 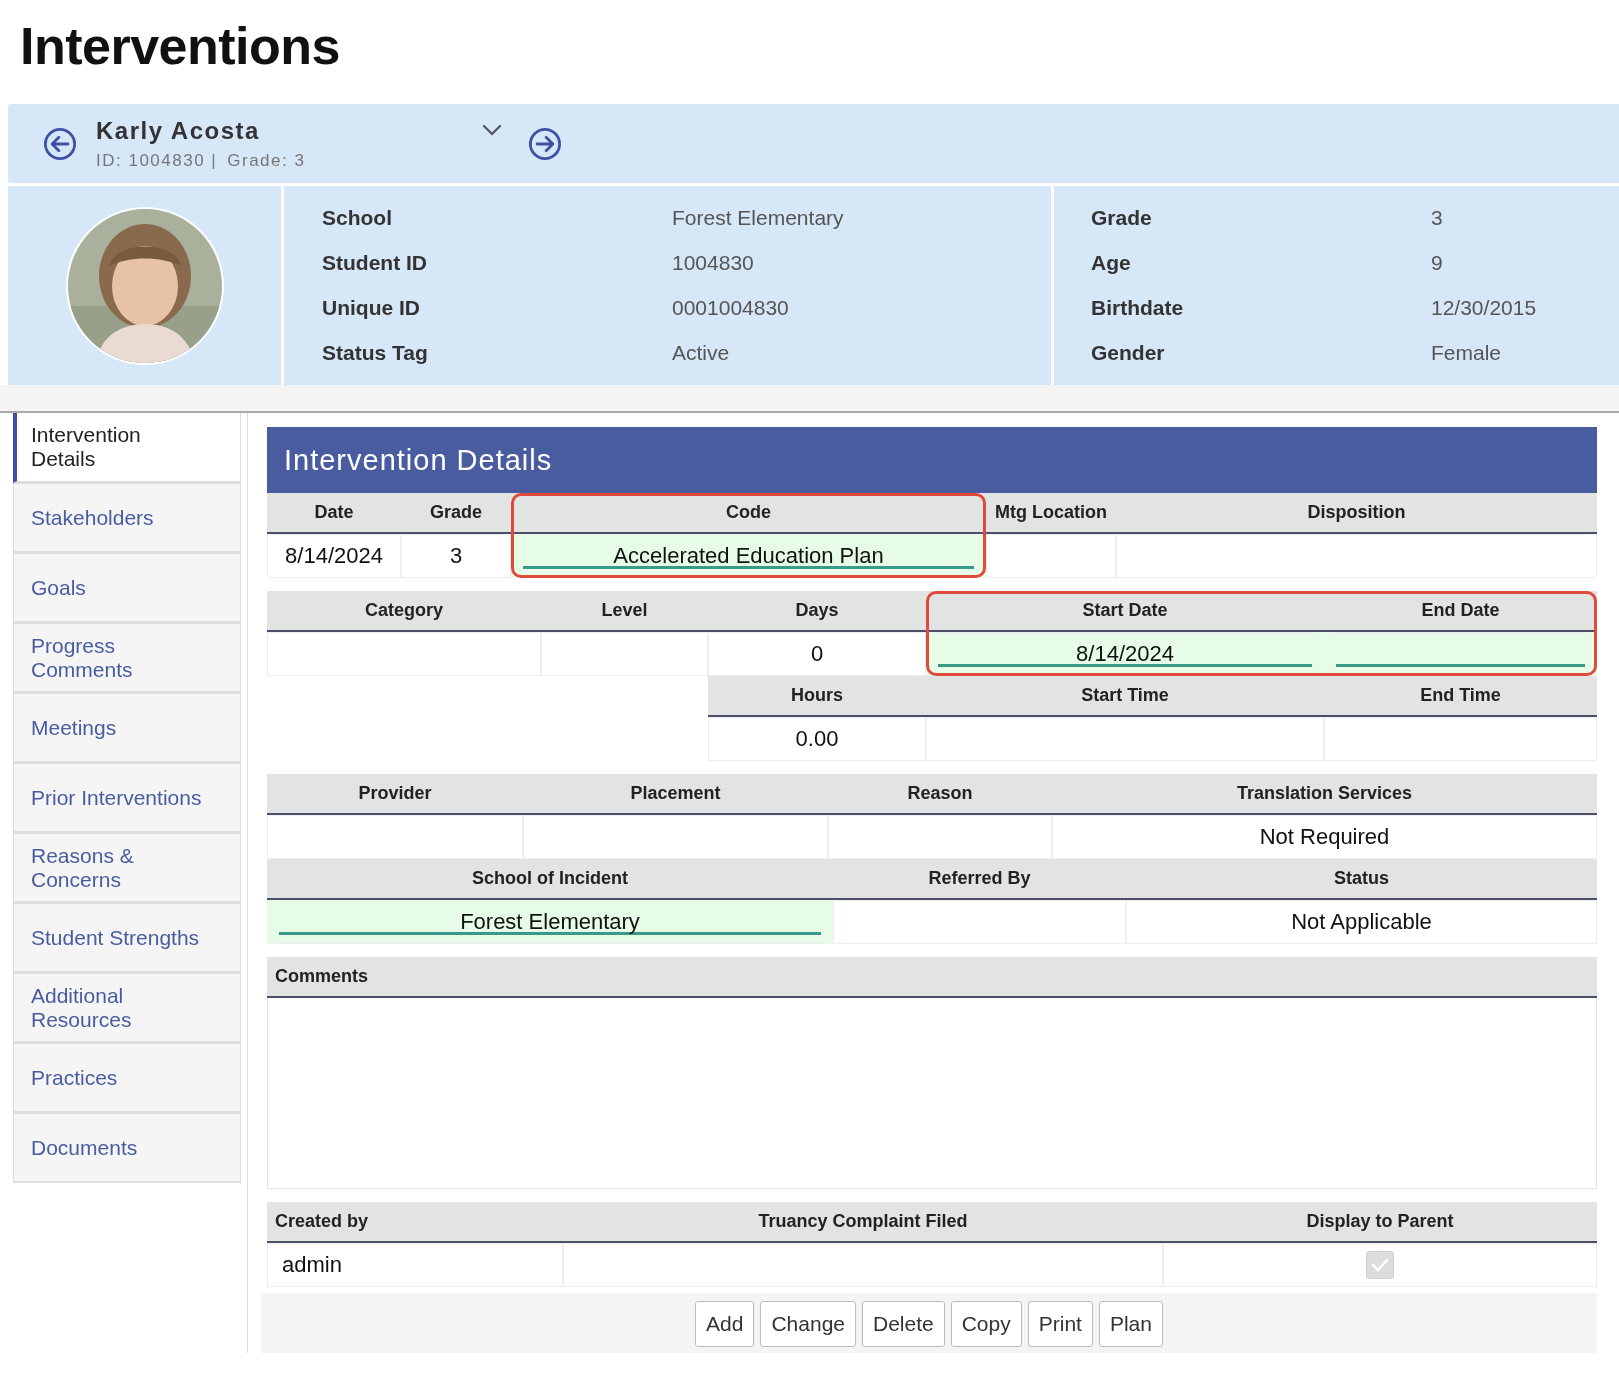 I want to click on info-value: Active, so click(x=701, y=353).